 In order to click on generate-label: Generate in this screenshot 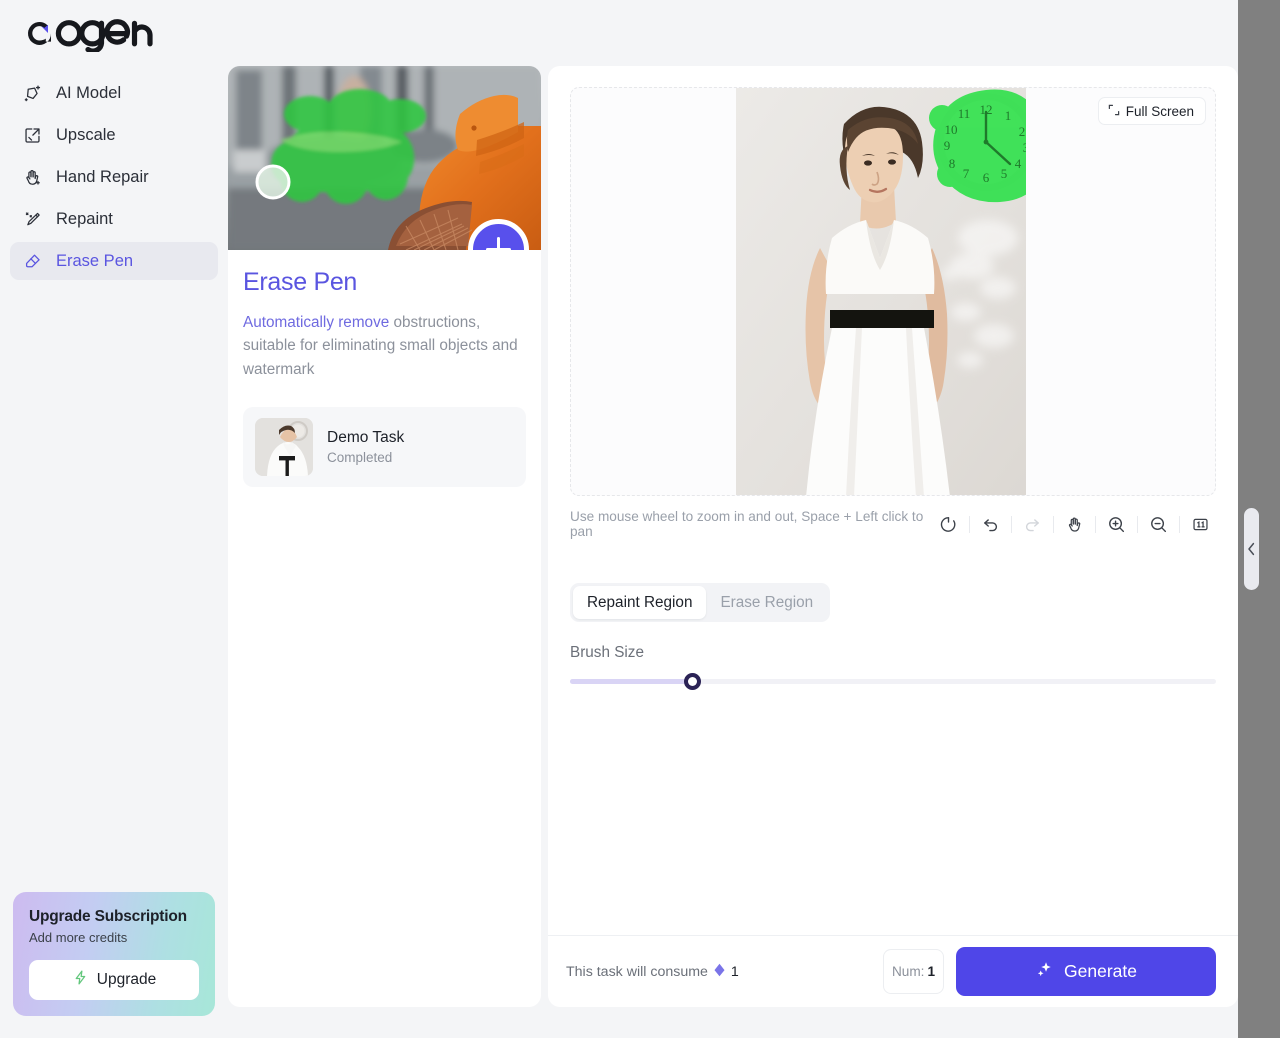, I will do `click(1100, 971)`.